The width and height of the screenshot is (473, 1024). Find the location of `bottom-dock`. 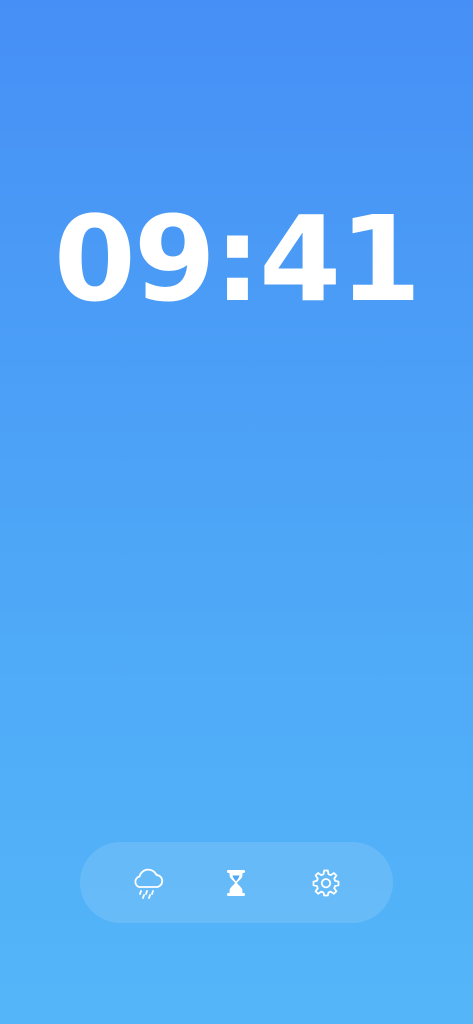

bottom-dock is located at coordinates (236, 882).